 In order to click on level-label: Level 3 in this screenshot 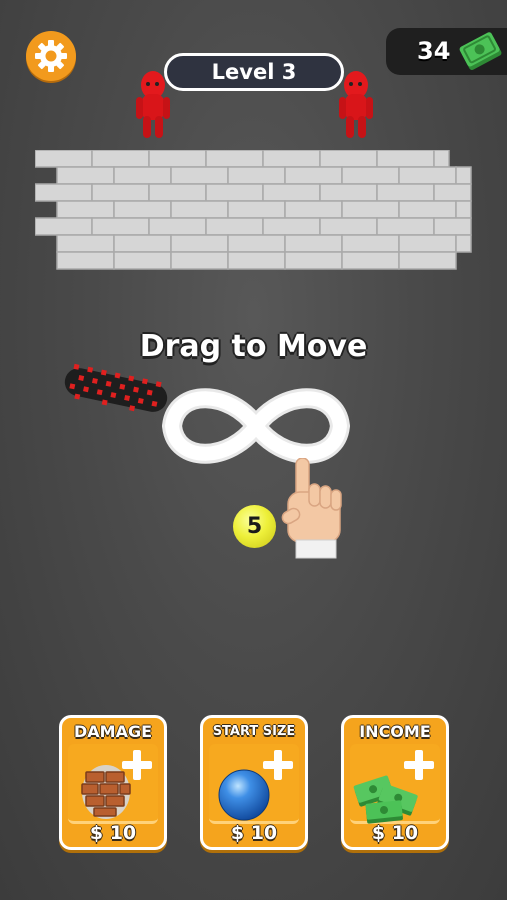, I will do `click(254, 72)`.